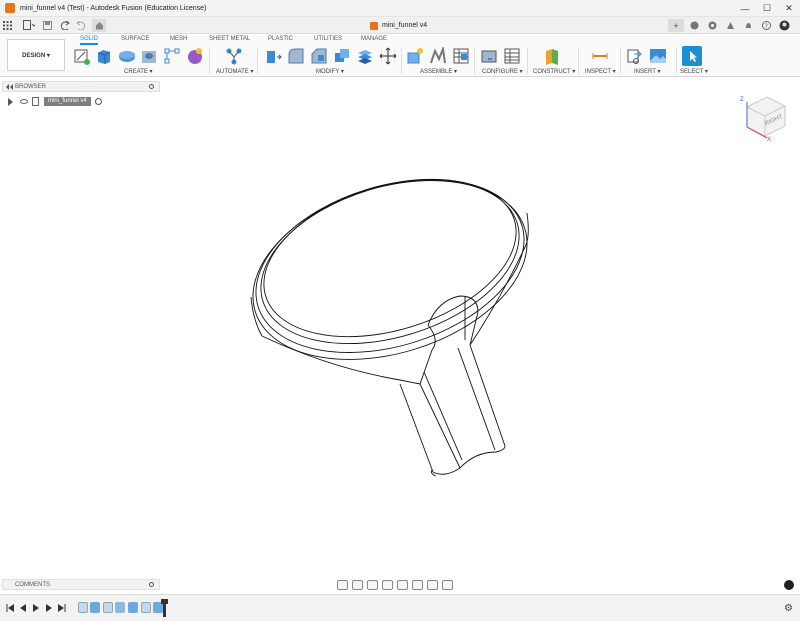  I want to click on assemble-table-icon, so click(461, 56).